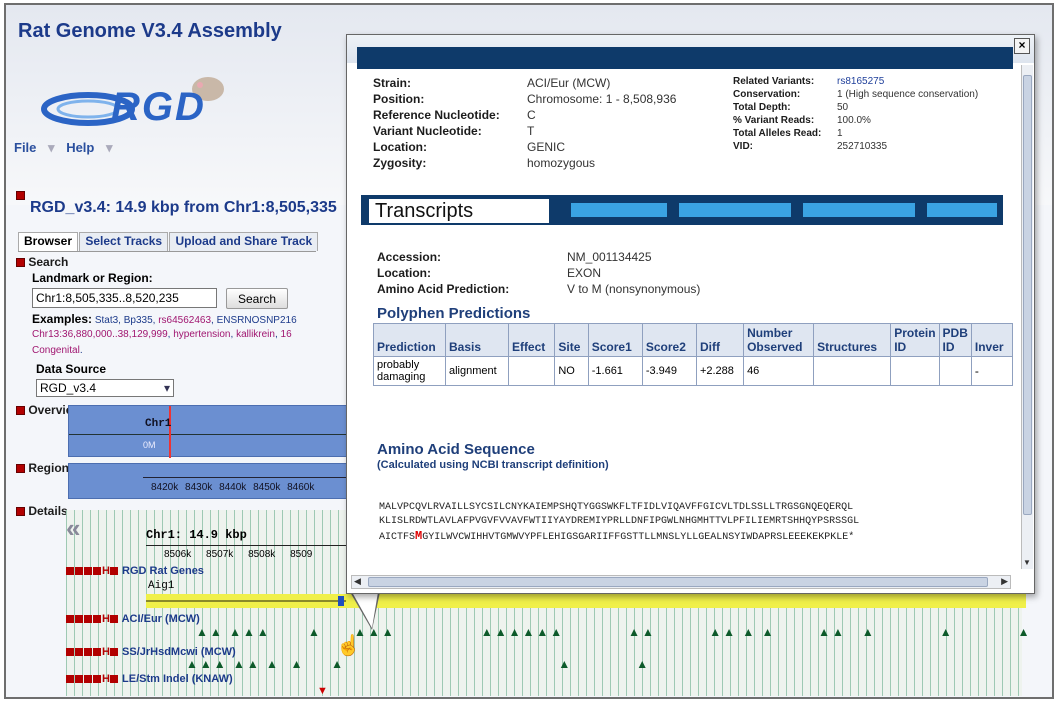 Image resolution: width=1058 pixels, height=702 pixels. I want to click on details-tick: 8509, so click(301, 554).